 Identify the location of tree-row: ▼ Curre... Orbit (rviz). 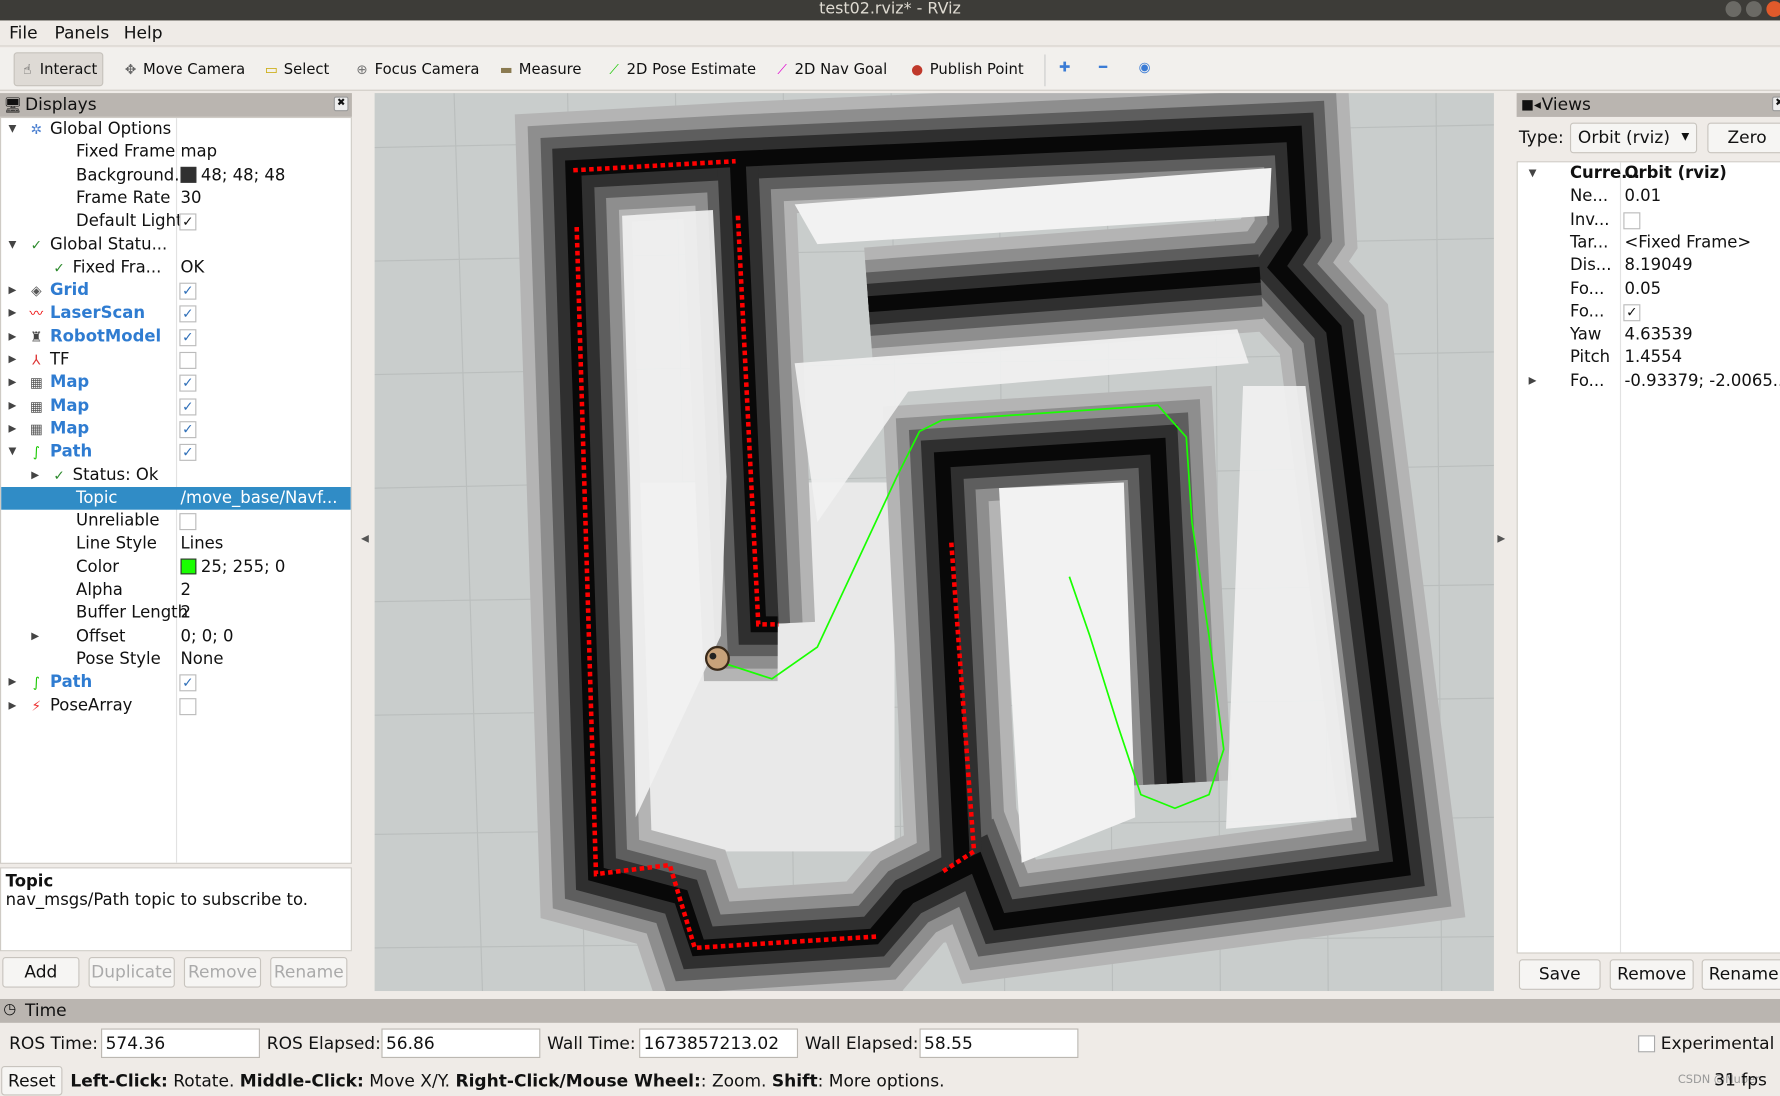
(1649, 173).